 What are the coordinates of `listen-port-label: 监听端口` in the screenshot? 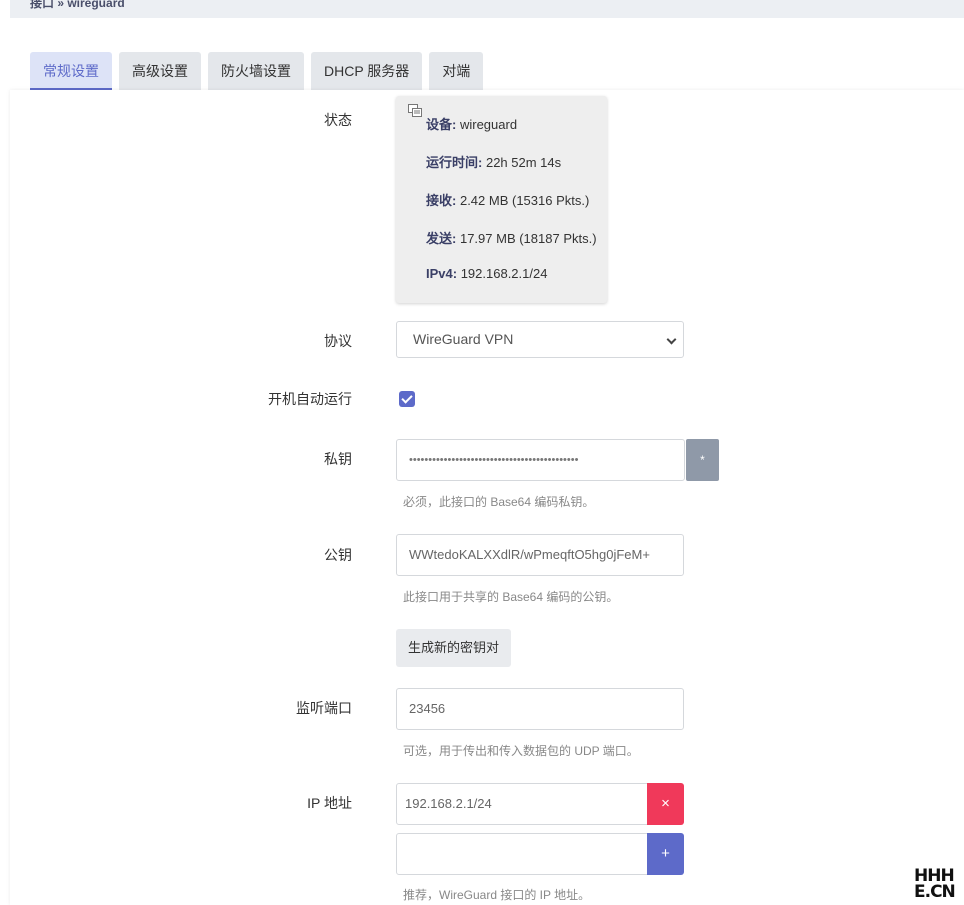 It's located at (324, 708).